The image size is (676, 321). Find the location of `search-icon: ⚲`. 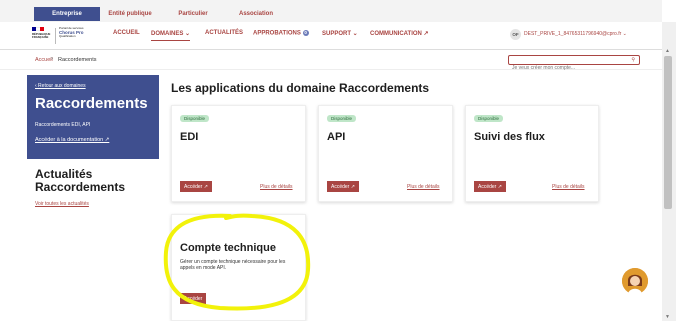

search-icon: ⚲ is located at coordinates (633, 60).